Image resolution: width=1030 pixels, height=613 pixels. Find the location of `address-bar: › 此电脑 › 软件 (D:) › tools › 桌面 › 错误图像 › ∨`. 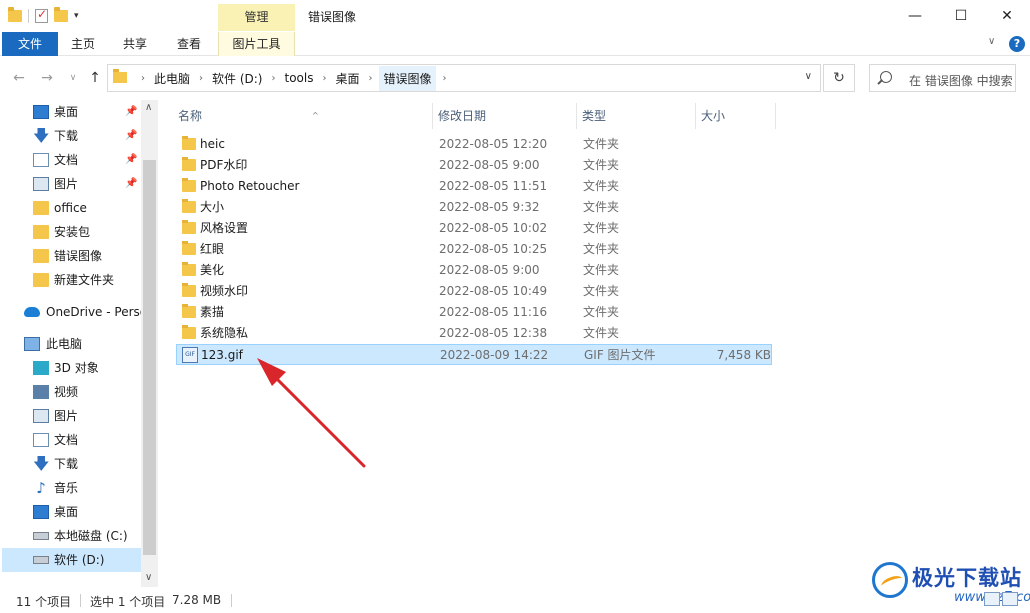

address-bar: › 此电脑 › 软件 (D:) › tools › 桌面 › 错误图像 › ∨ is located at coordinates (464, 78).